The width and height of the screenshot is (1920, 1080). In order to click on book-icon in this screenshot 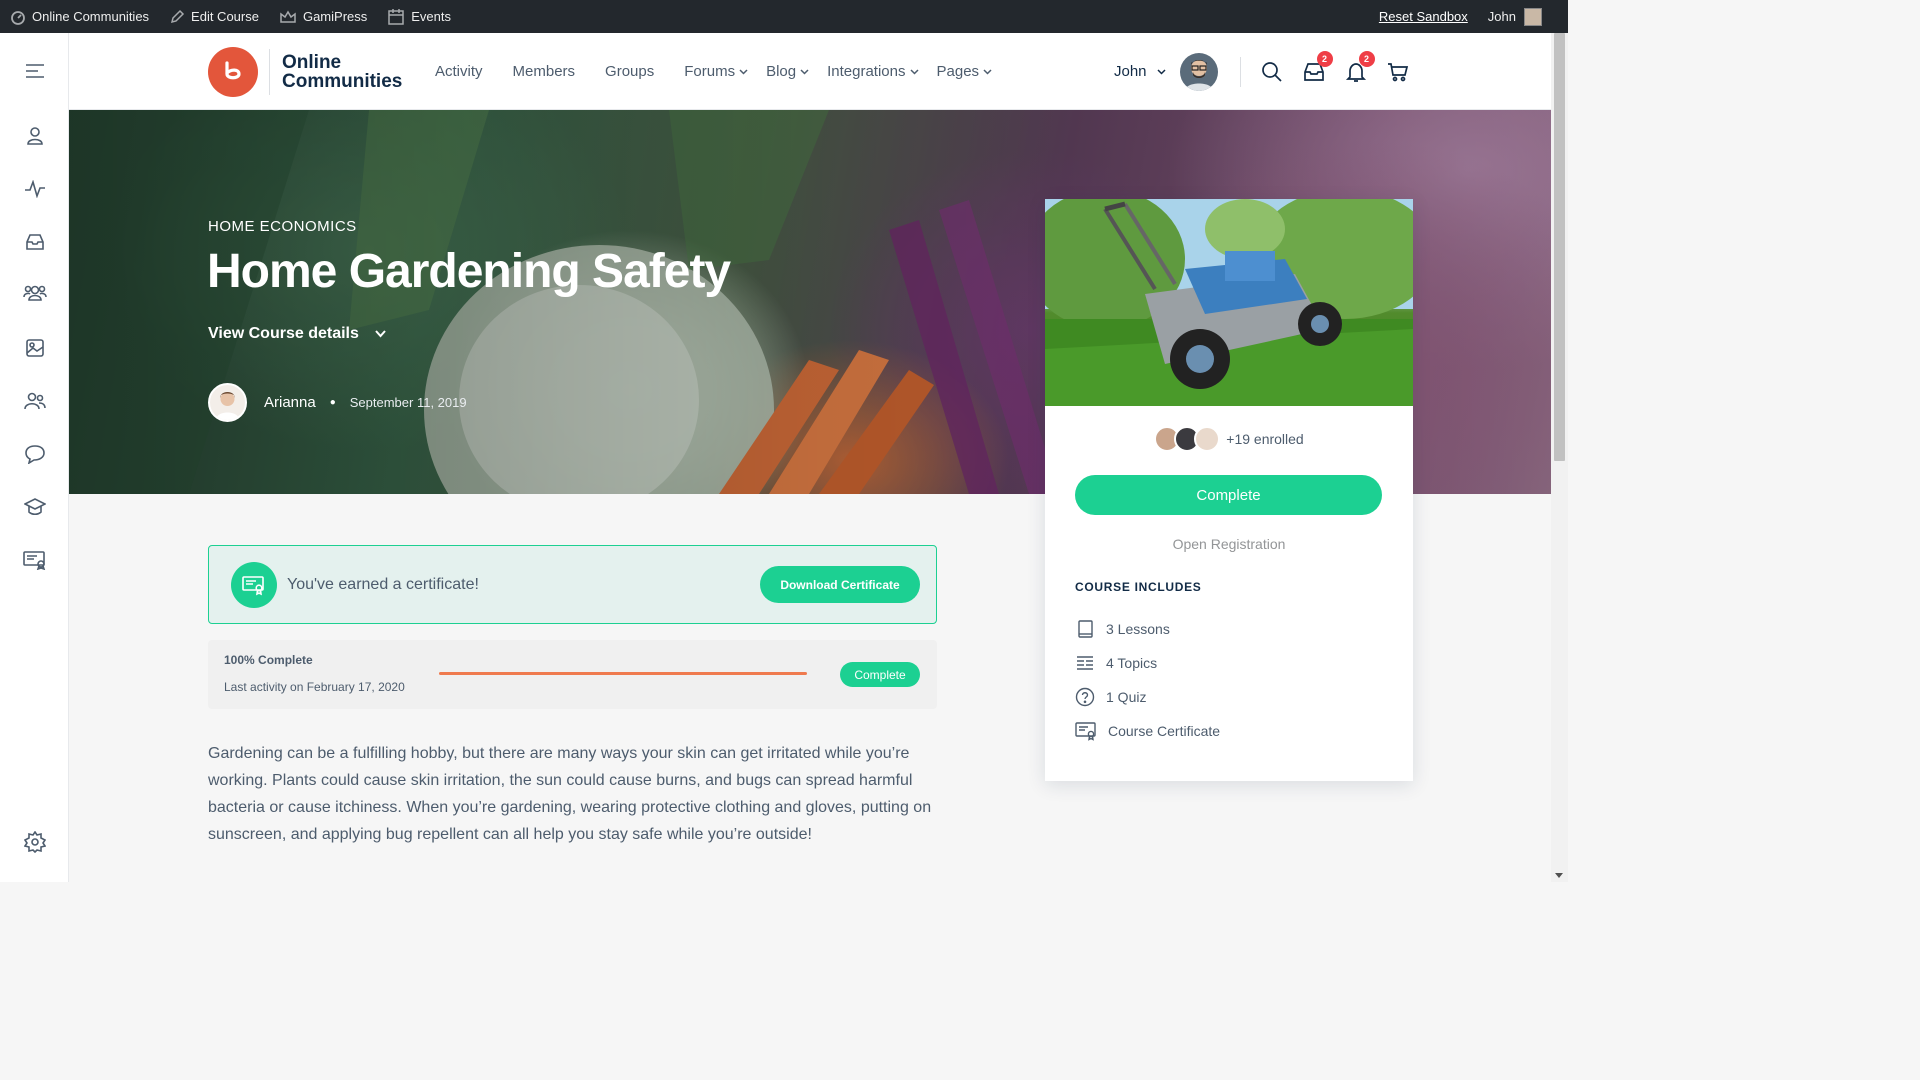, I will do `click(1085, 629)`.